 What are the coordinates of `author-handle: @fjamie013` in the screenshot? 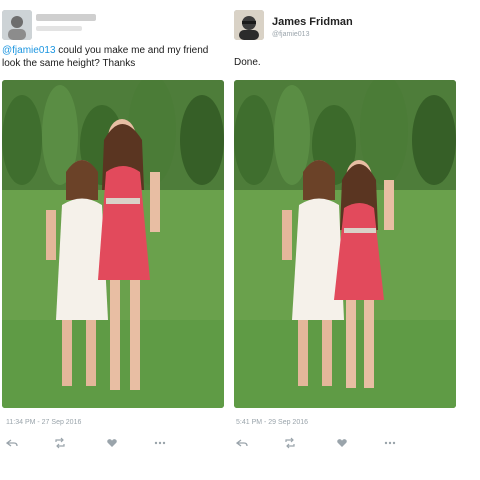 It's located at (290, 34).